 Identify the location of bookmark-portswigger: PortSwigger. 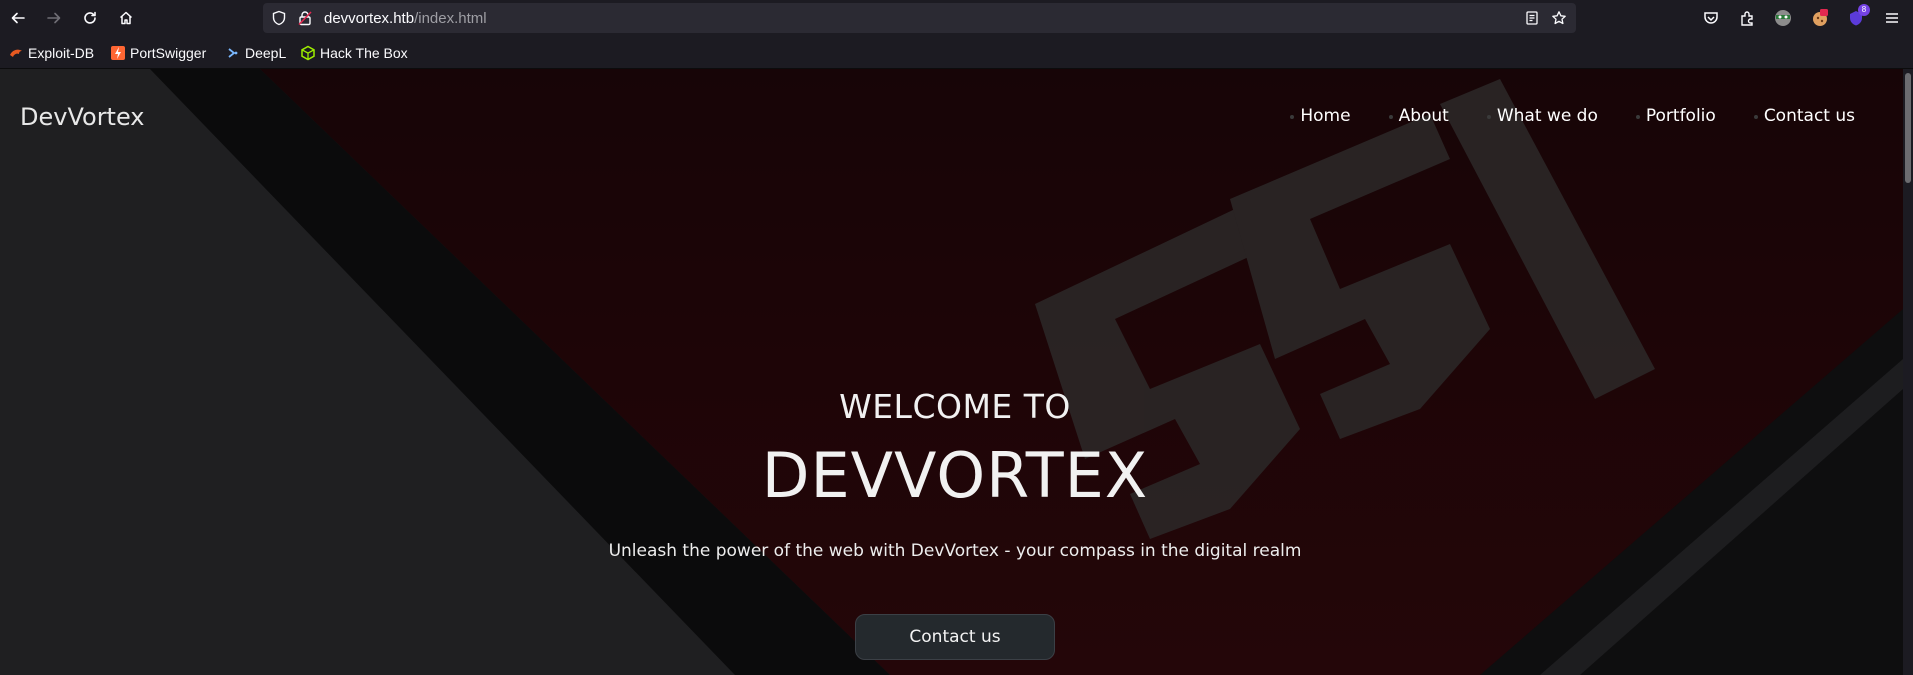
(158, 53).